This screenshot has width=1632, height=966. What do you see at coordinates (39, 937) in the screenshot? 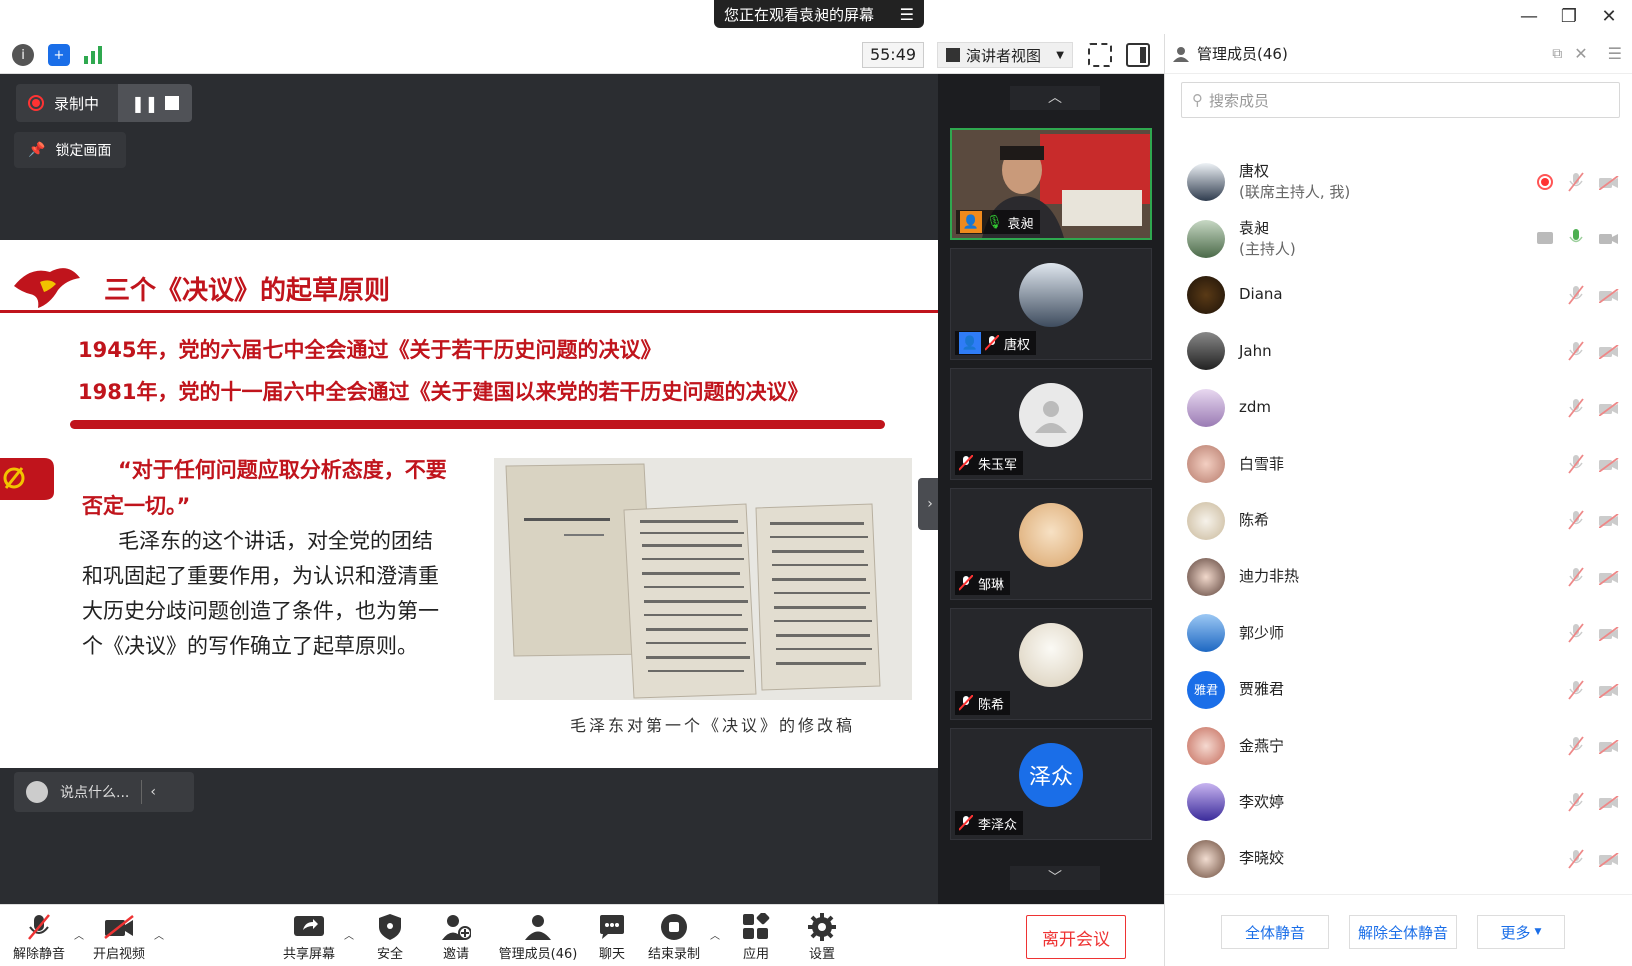
I see `unmute-button: 解除静音` at bounding box center [39, 937].